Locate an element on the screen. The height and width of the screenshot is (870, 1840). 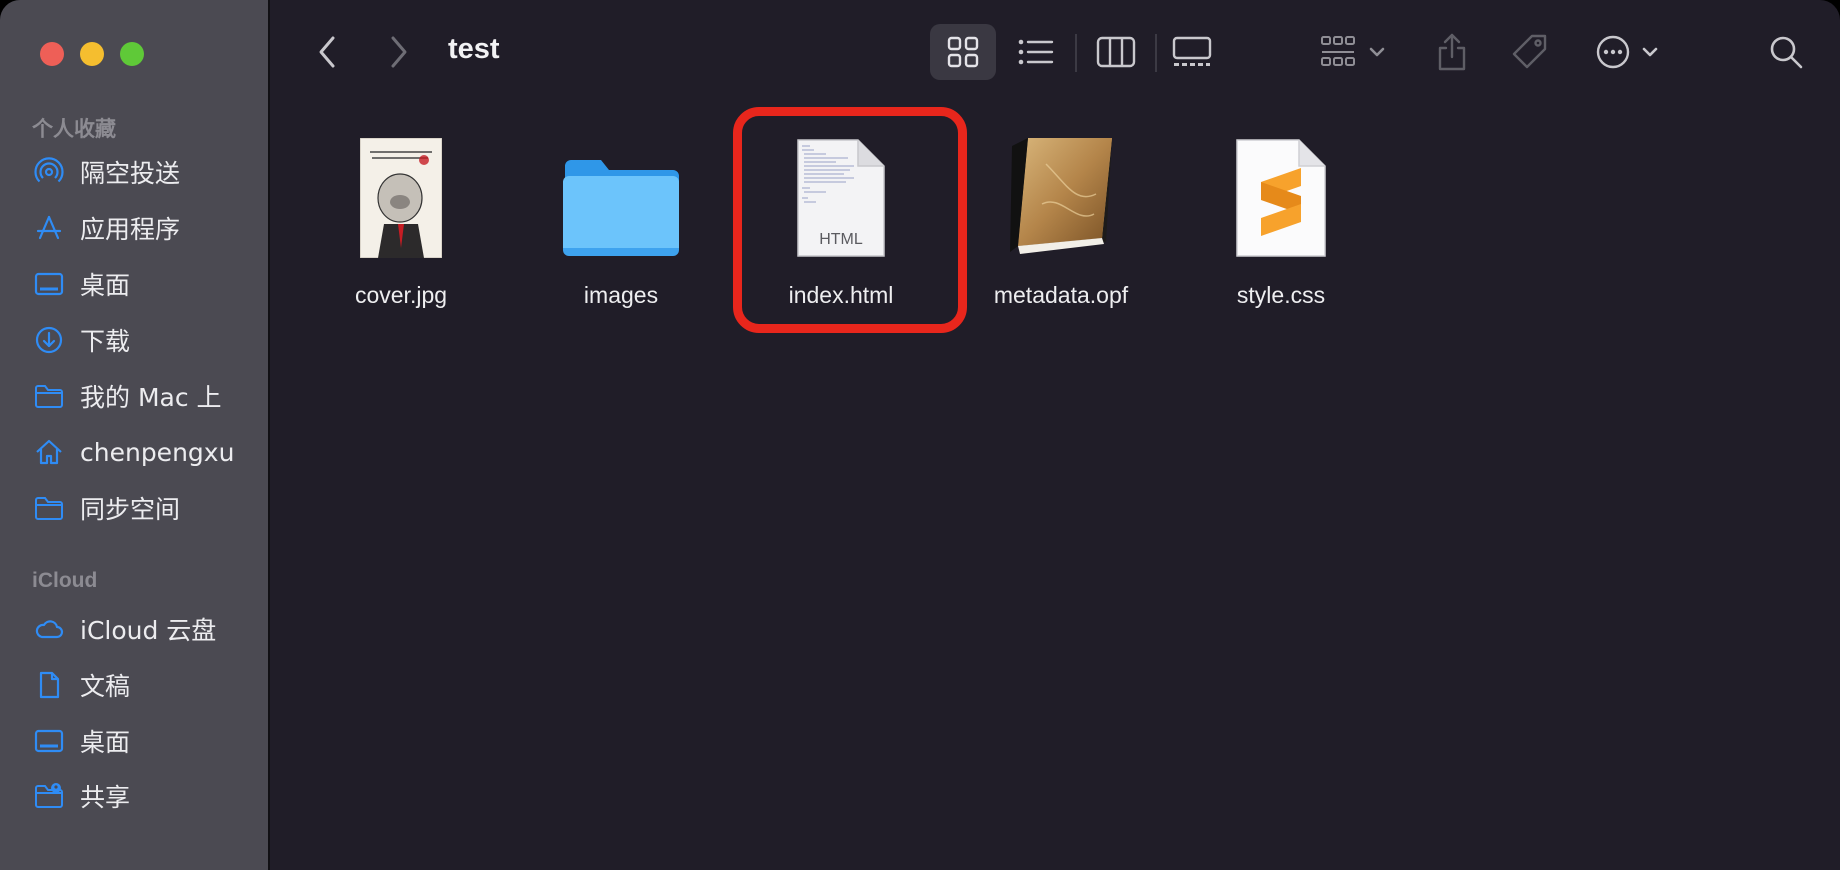
sidebar-item-airdrop: 隔空投送 is located at coordinates (149, 172).